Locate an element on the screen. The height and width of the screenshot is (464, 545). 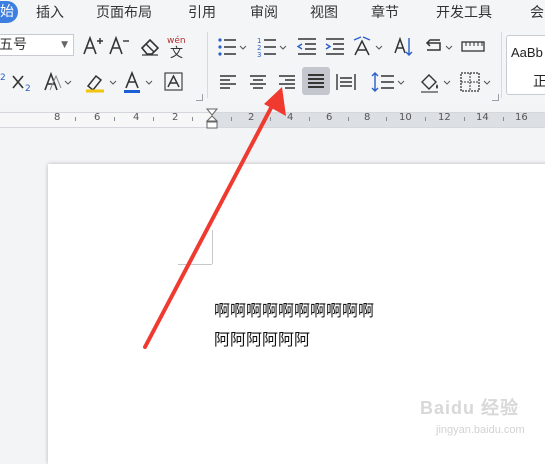
superscript-button: 2 is located at coordinates (3, 82).